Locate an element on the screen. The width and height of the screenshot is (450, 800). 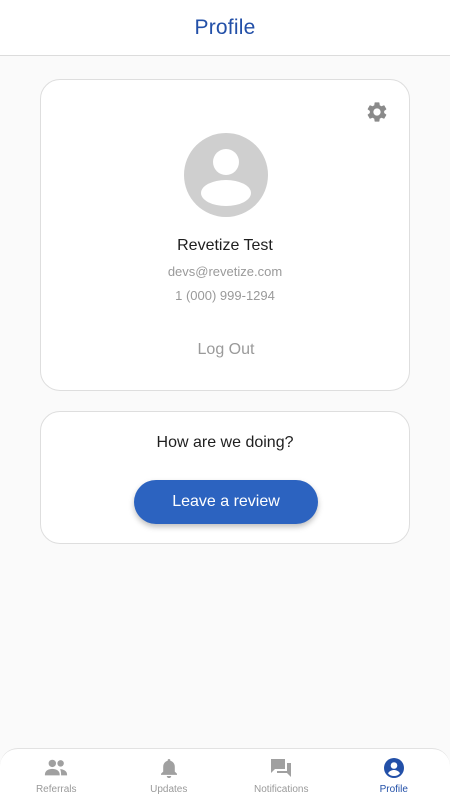
chat-bubbles-icon is located at coordinates (281, 768).